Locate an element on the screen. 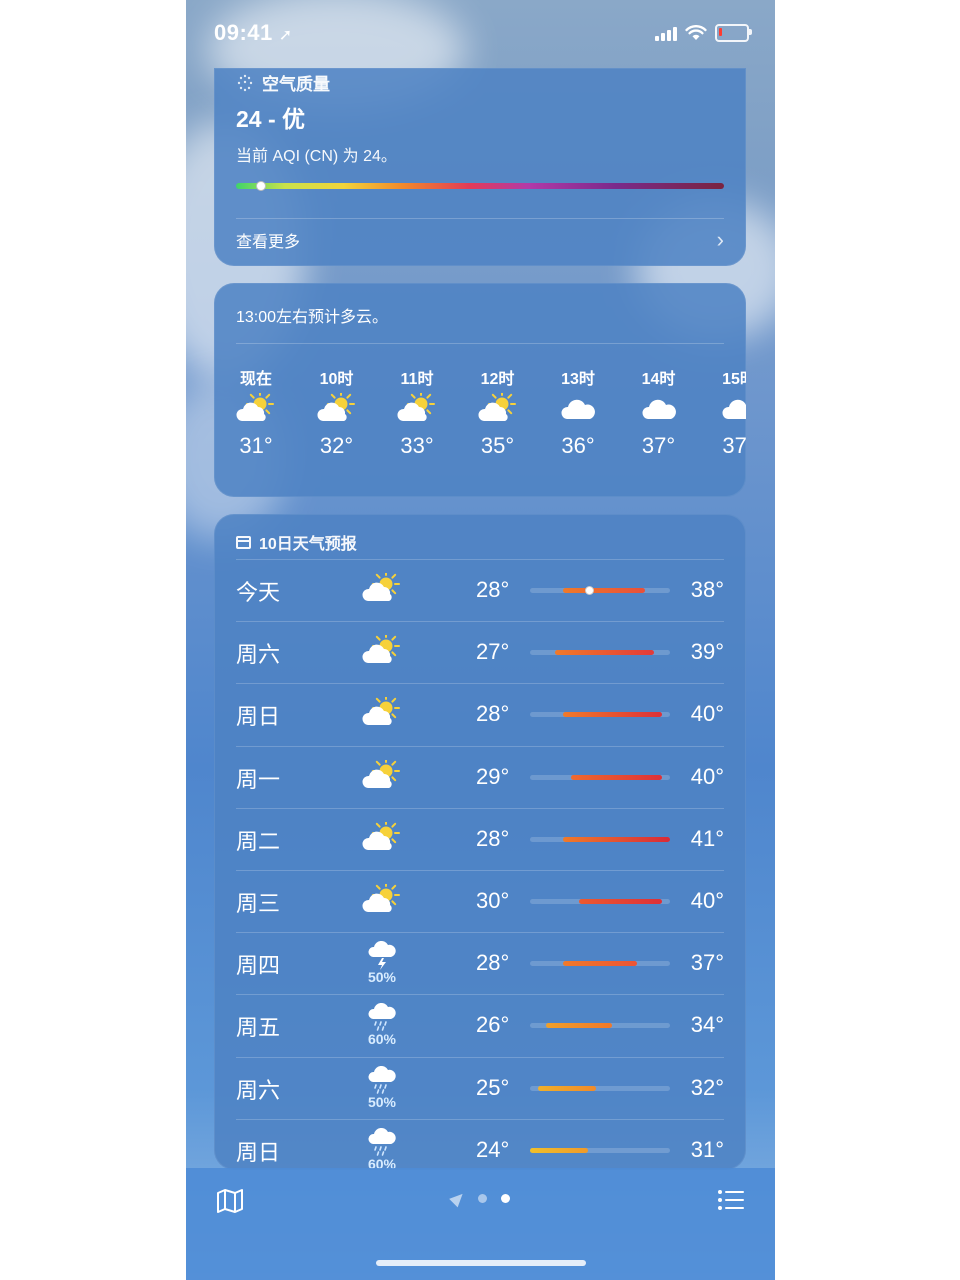 This screenshot has width=960, height=1280. daily-row: 周三 30° 40° is located at coordinates (480, 901).